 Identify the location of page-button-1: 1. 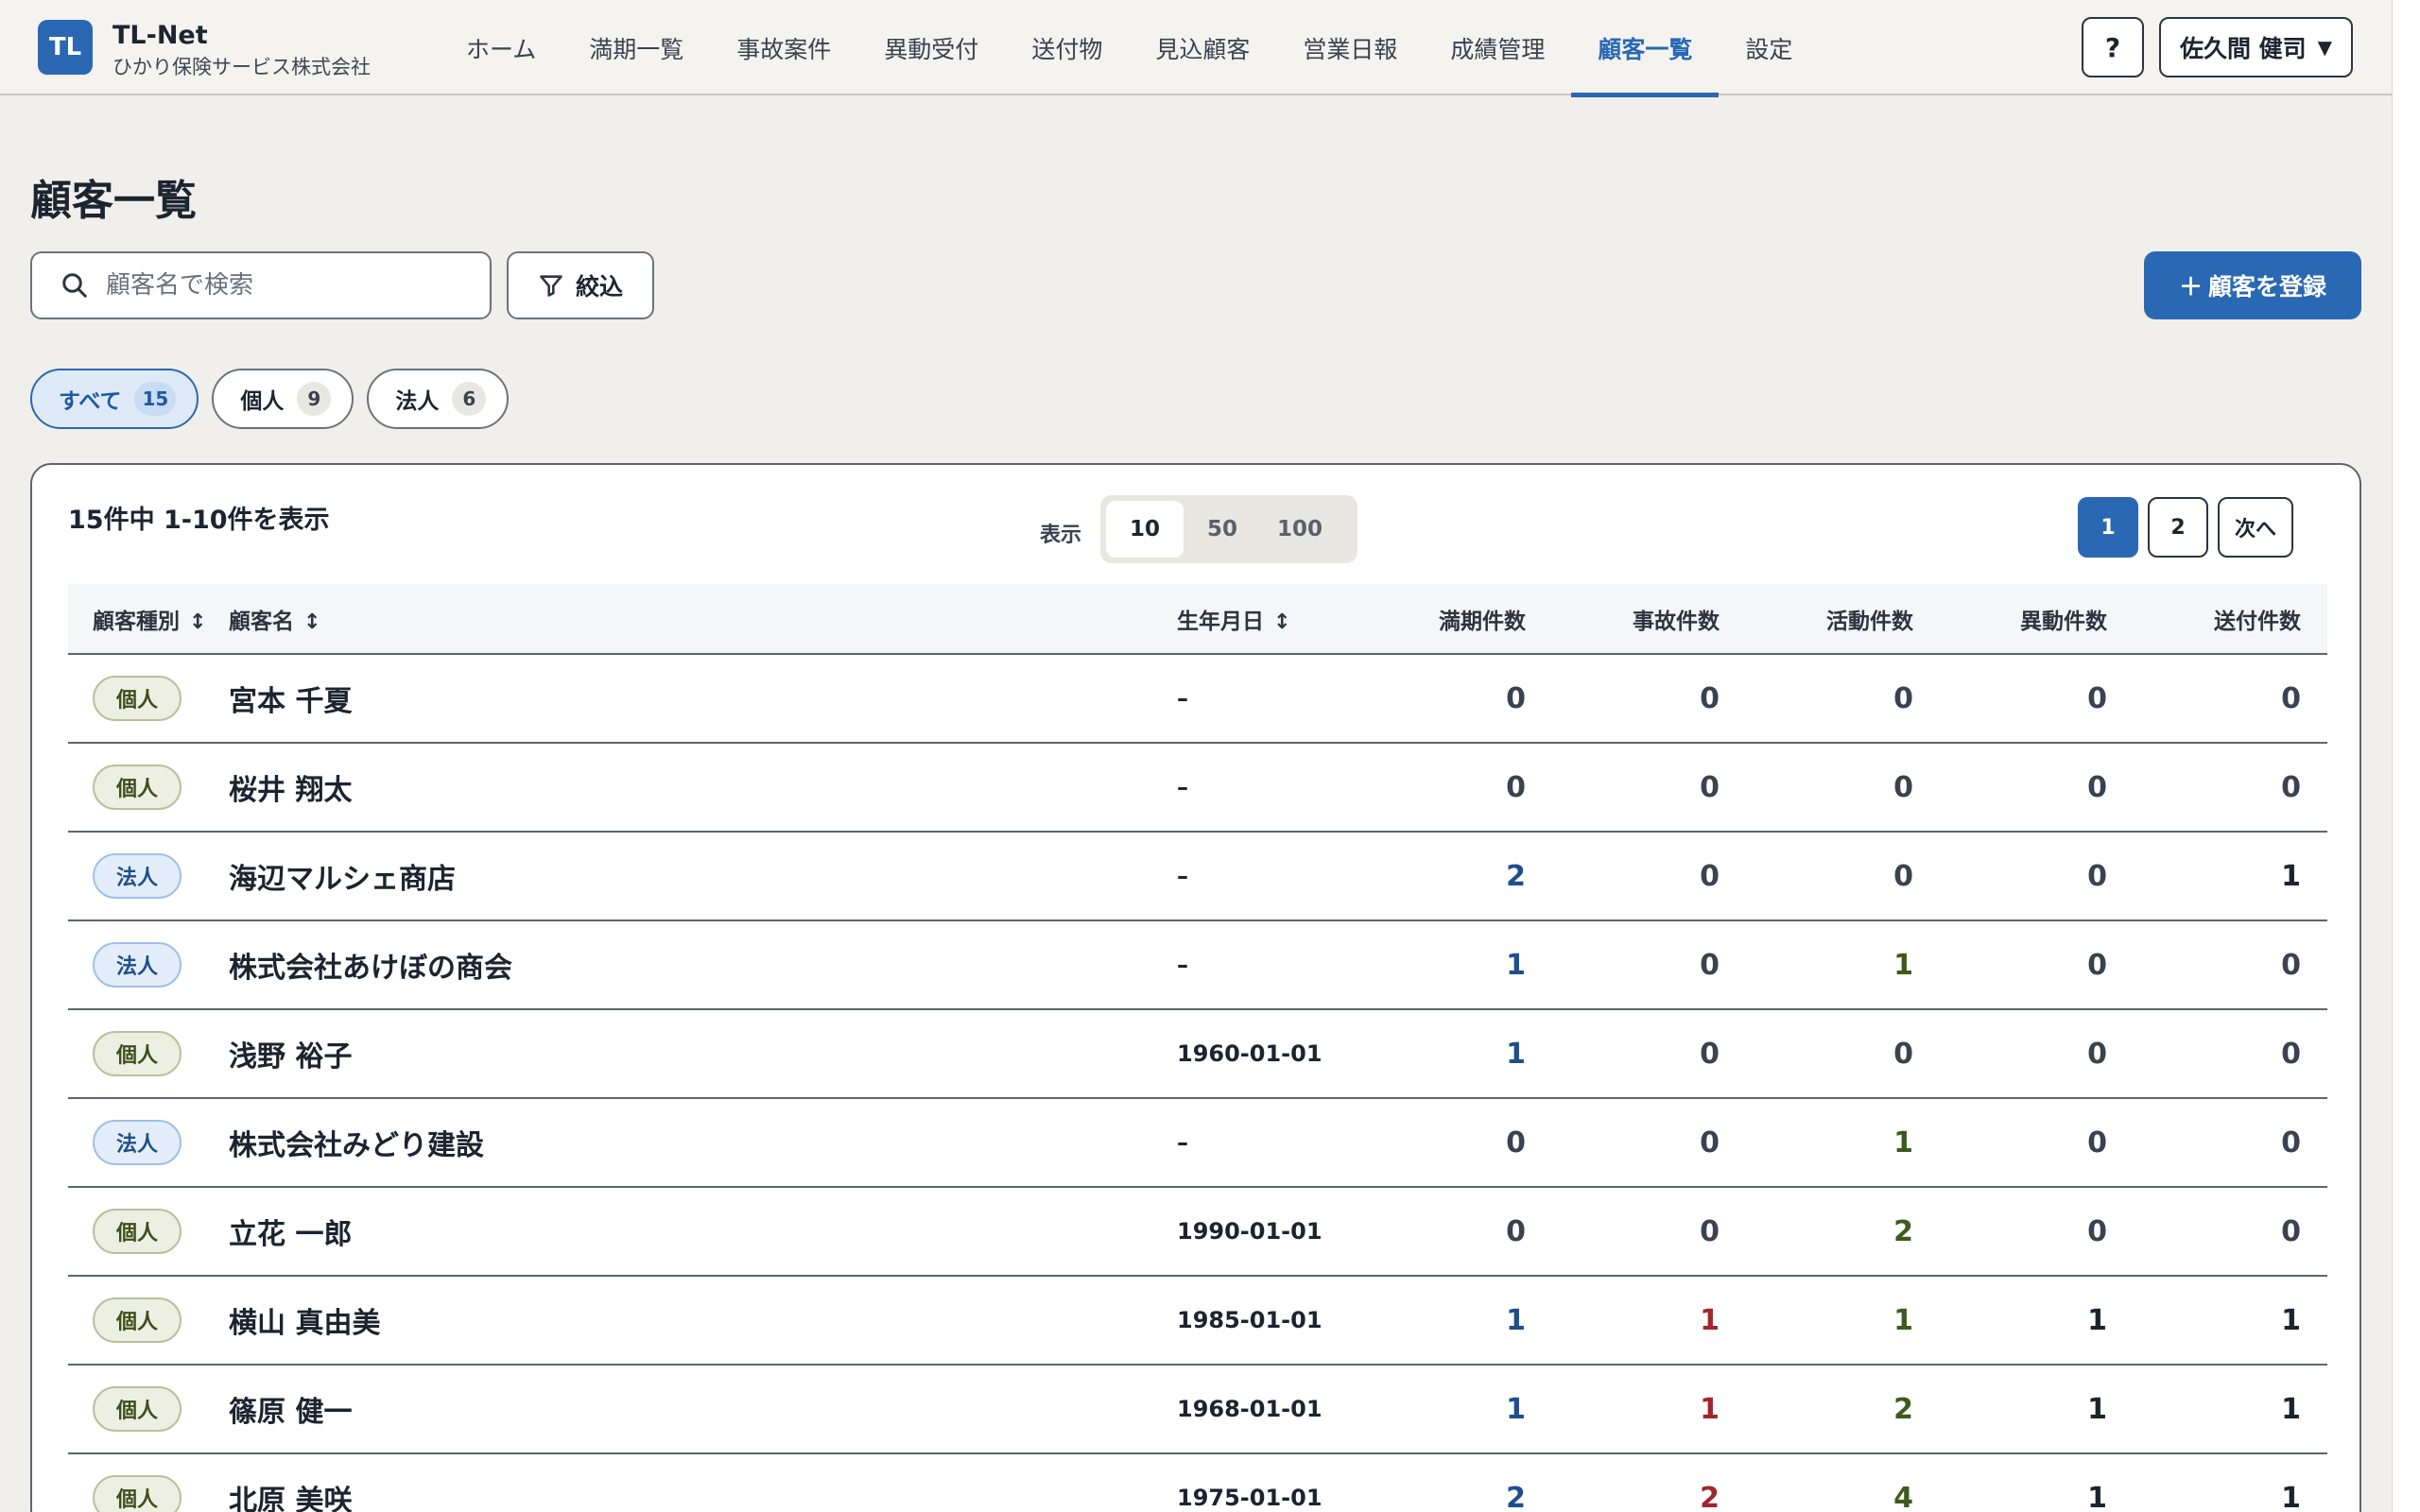
(2108, 527).